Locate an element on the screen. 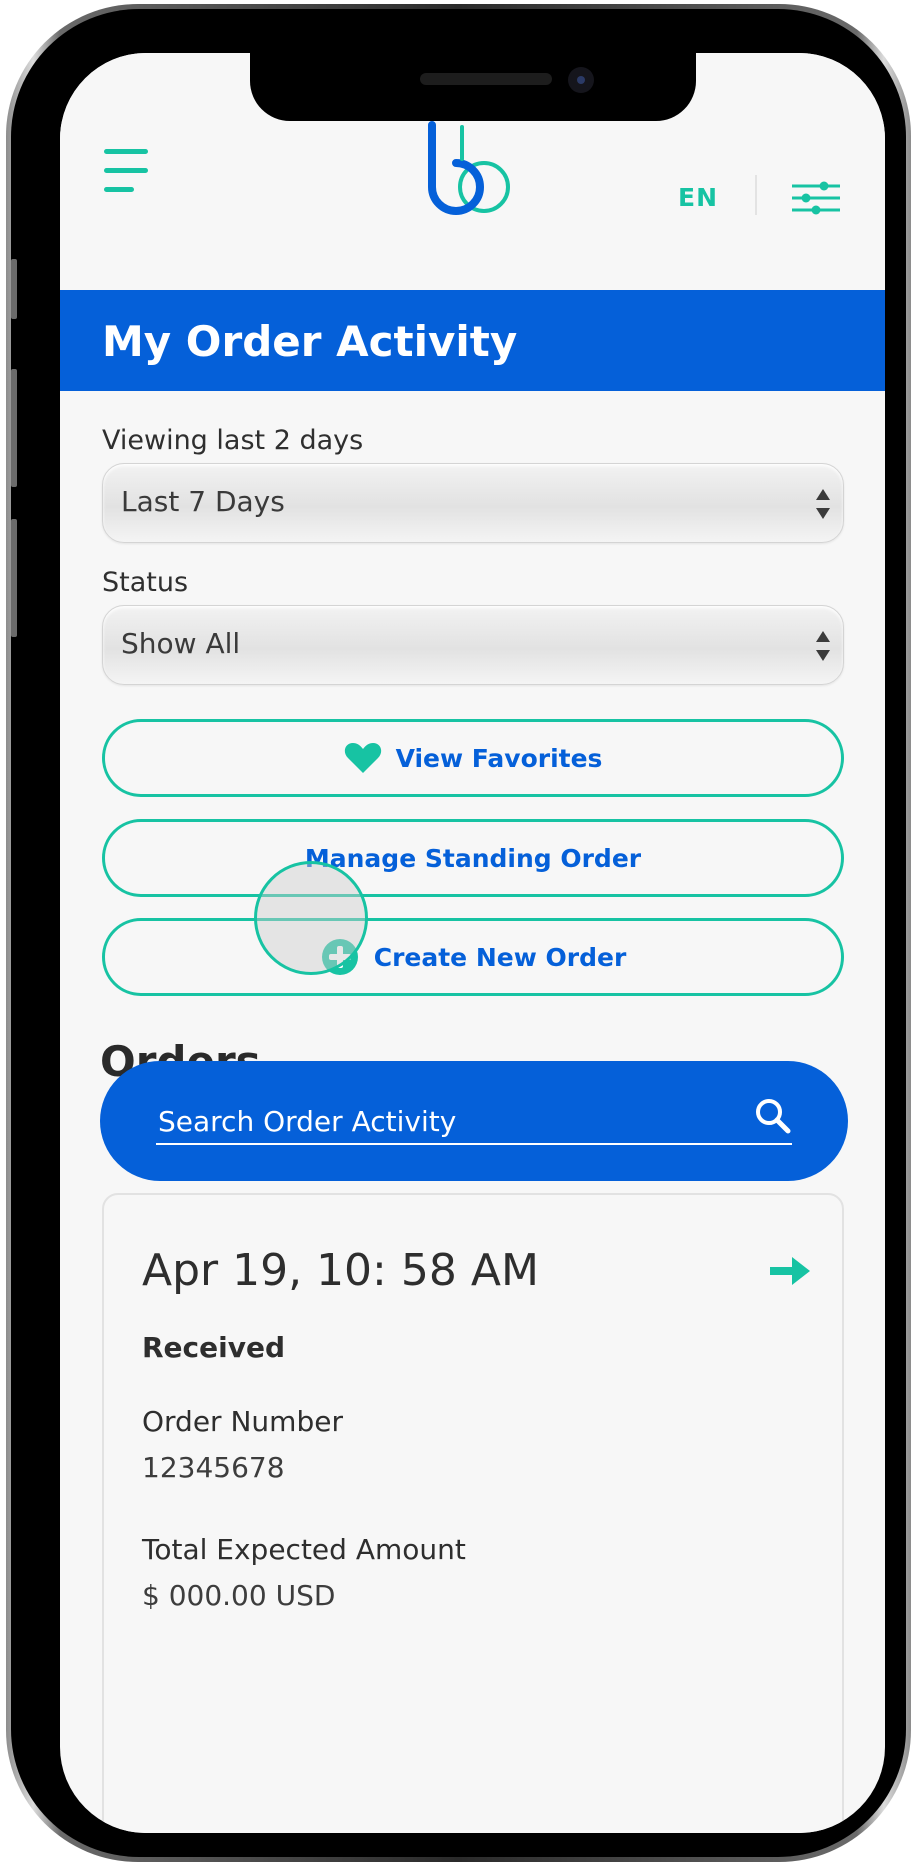  order-number-value: 12345678 is located at coordinates (213, 1467).